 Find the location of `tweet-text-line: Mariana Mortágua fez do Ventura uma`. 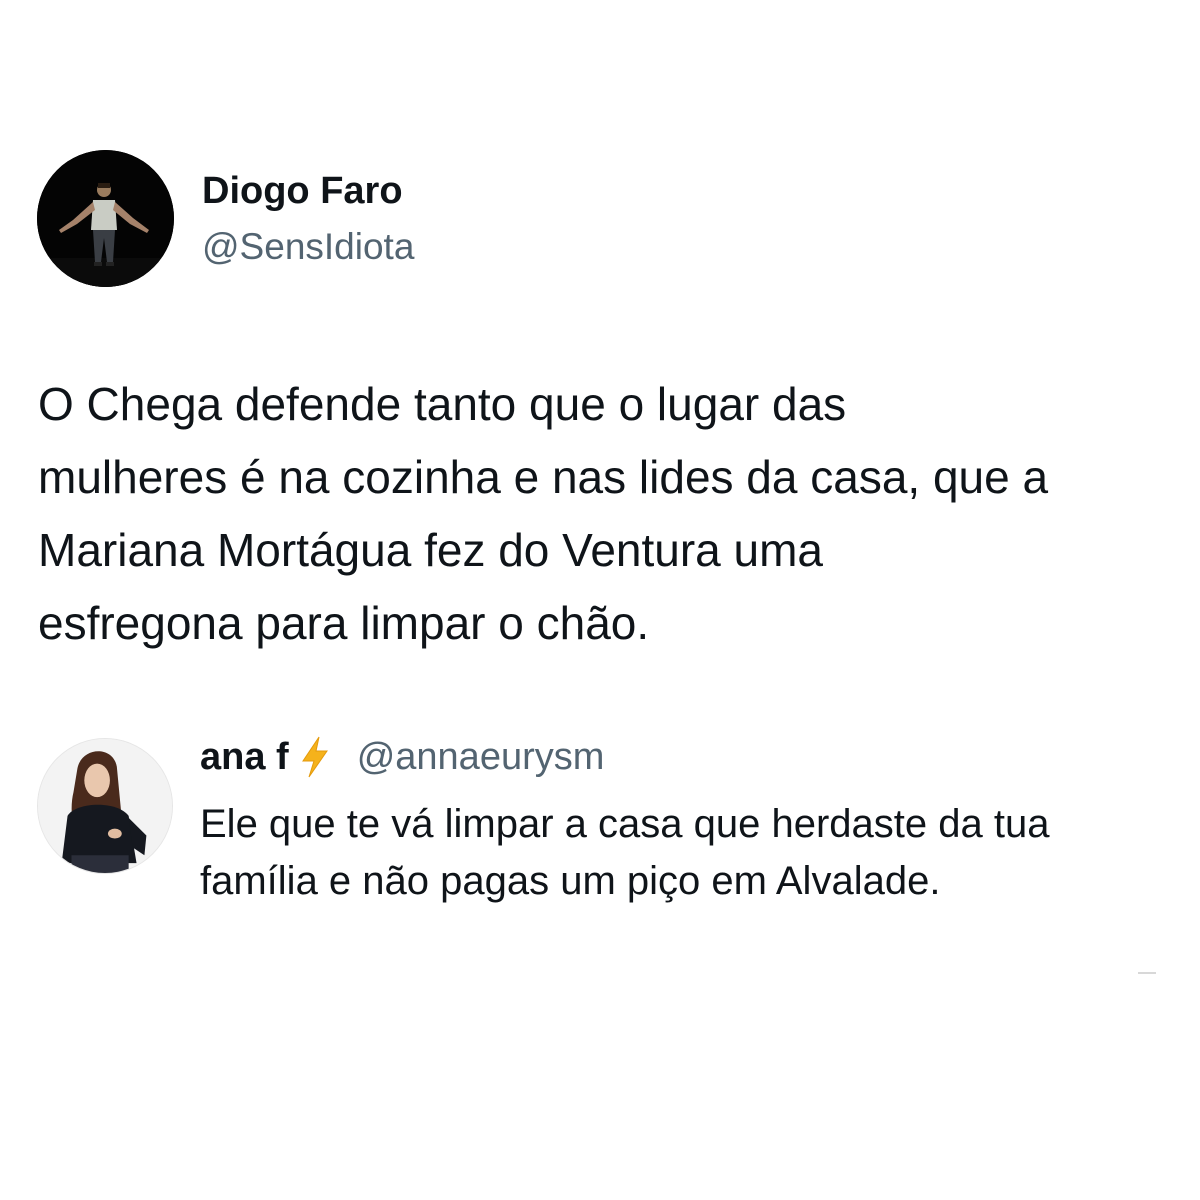

tweet-text-line: Mariana Mortágua fez do Ventura uma is located at coordinates (431, 550).